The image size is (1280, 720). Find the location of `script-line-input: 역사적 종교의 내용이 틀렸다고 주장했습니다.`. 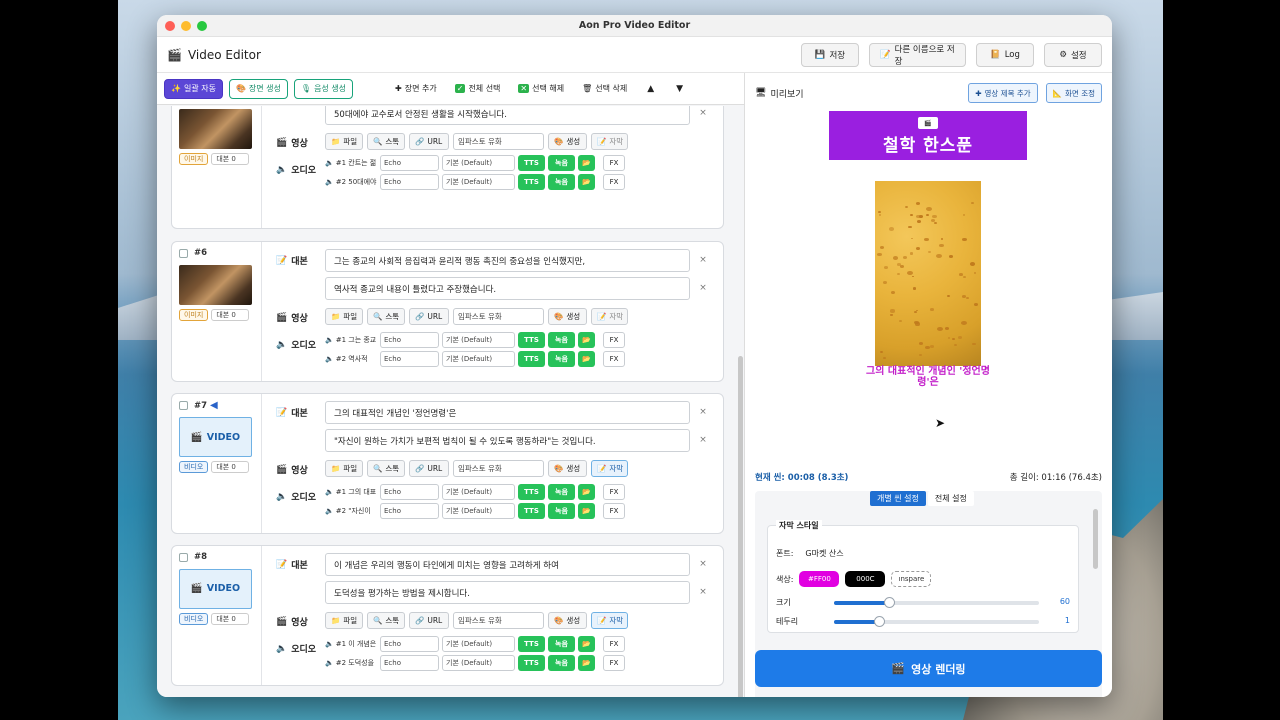

script-line-input: 역사적 종교의 내용이 틀렸다고 주장했습니다. is located at coordinates (507, 288).